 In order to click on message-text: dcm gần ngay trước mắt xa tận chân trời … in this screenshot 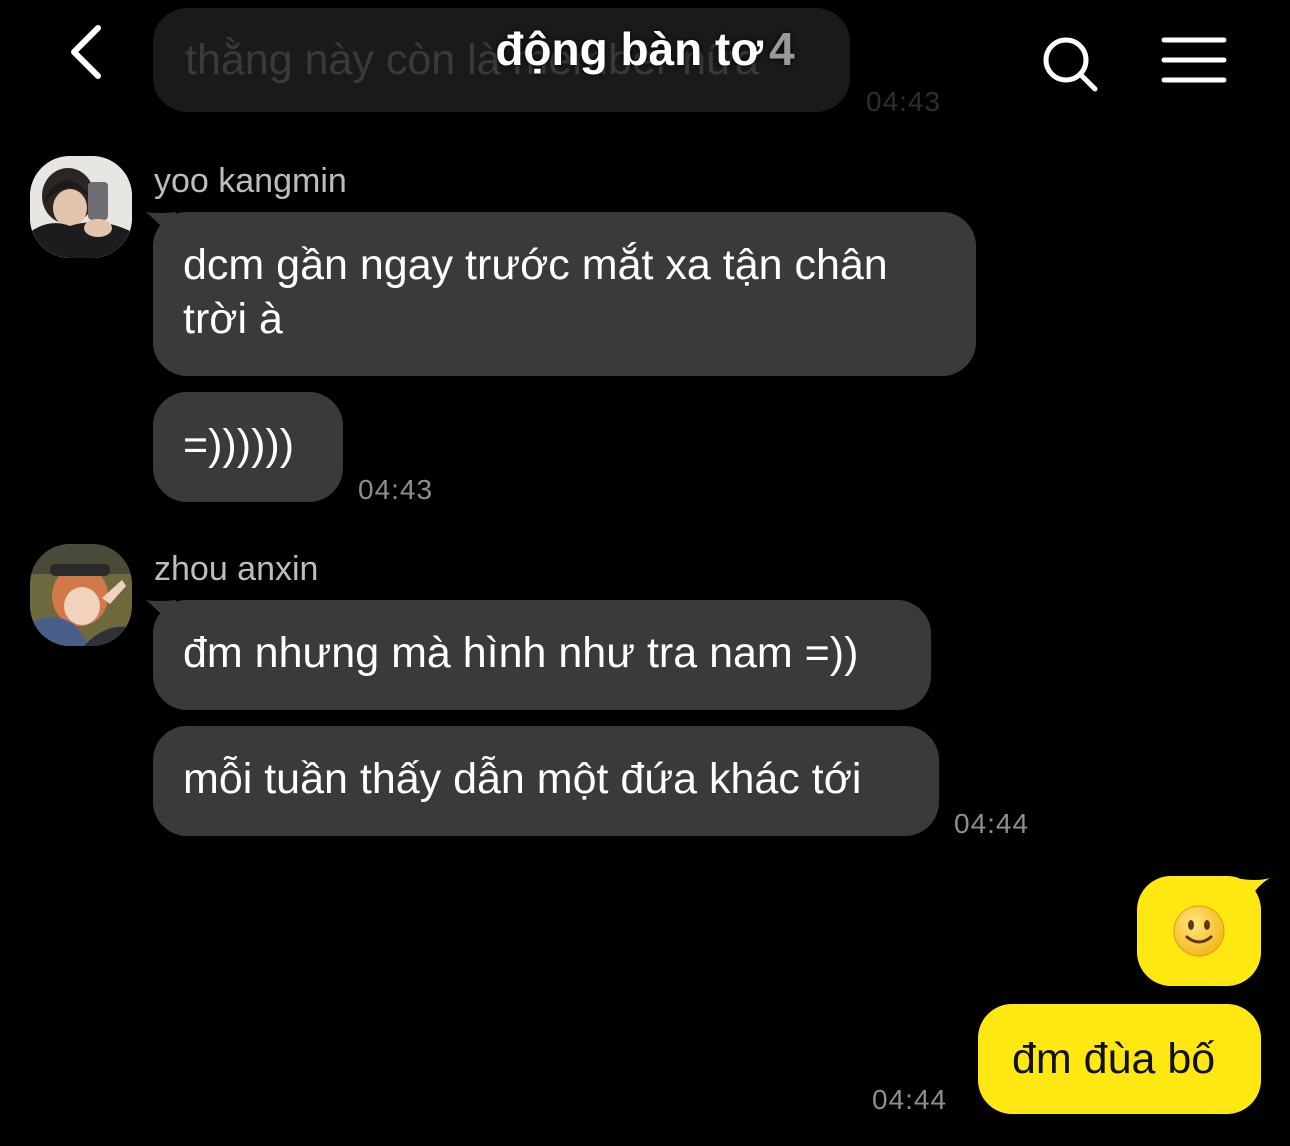, I will do `click(535, 292)`.